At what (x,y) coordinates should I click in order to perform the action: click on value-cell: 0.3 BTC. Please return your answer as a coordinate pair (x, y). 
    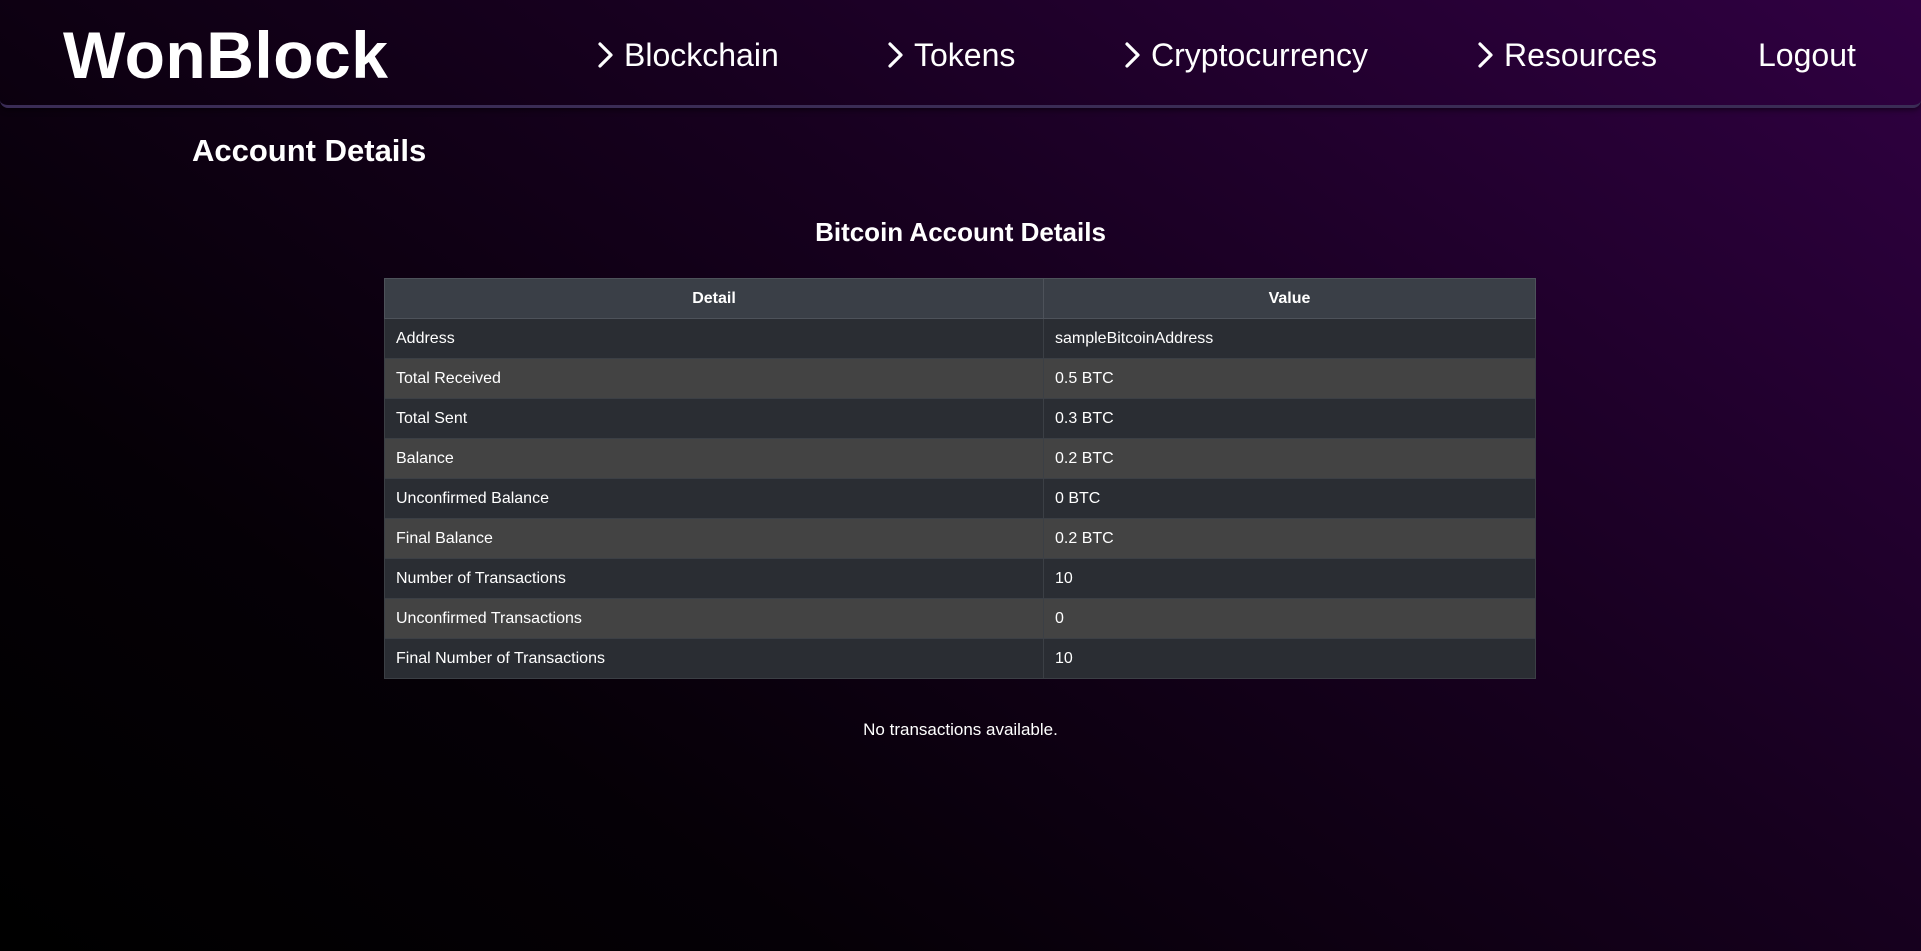
    Looking at the image, I should click on (1289, 418).